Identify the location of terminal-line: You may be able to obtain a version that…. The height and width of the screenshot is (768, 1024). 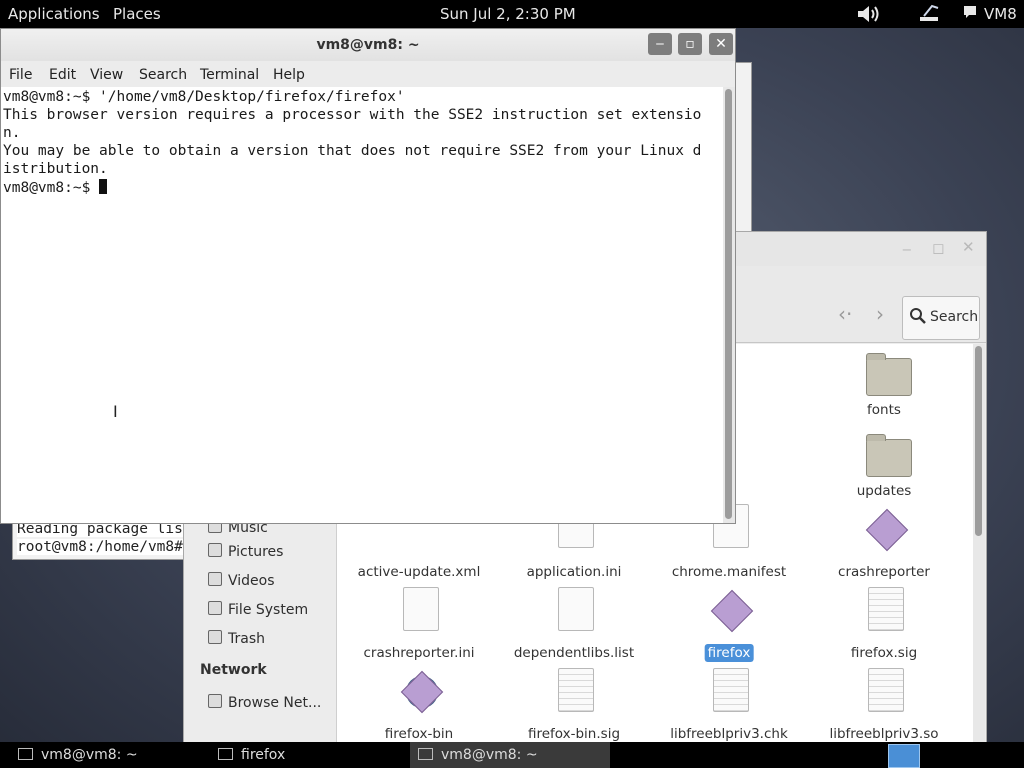
(352, 151).